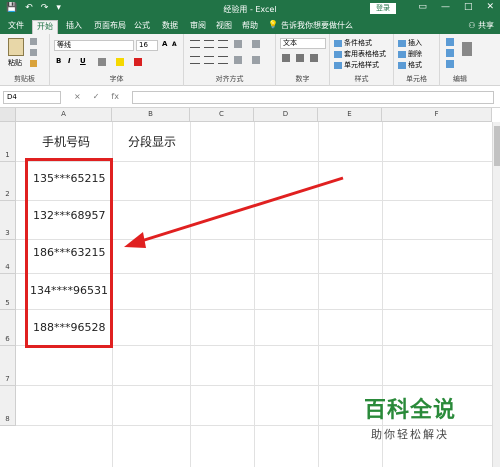 Image resolution: width=500 pixels, height=467 pixels. What do you see at coordinates (138, 62) in the screenshot?
I see `font-color-icon` at bounding box center [138, 62].